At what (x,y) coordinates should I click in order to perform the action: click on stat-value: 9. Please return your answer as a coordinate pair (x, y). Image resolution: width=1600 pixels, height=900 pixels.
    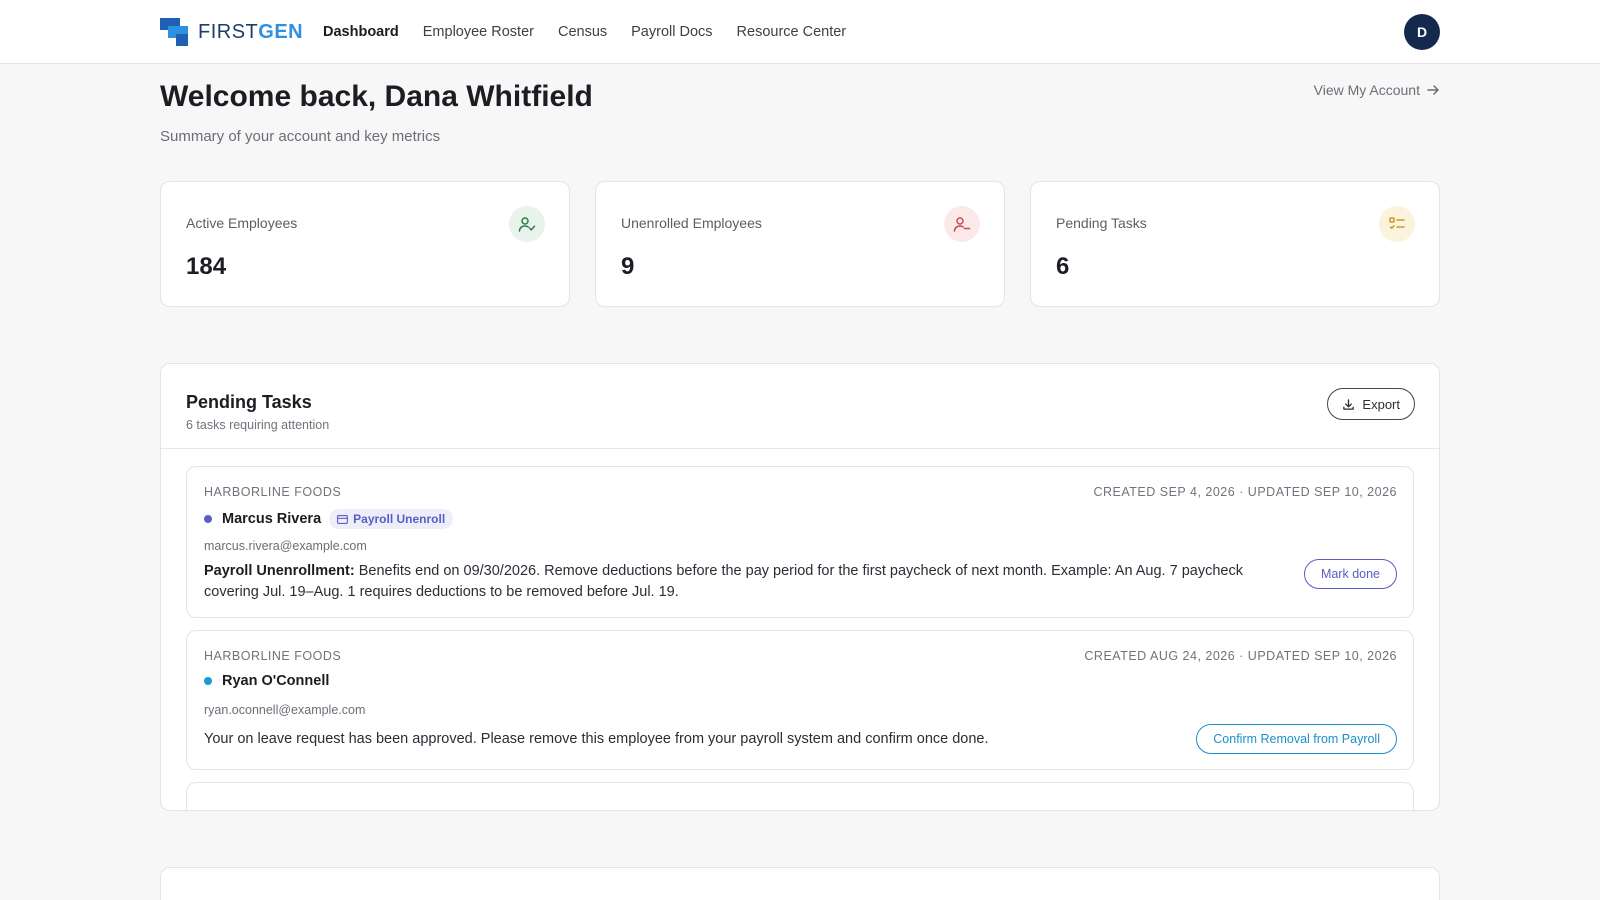
    Looking at the image, I should click on (628, 266).